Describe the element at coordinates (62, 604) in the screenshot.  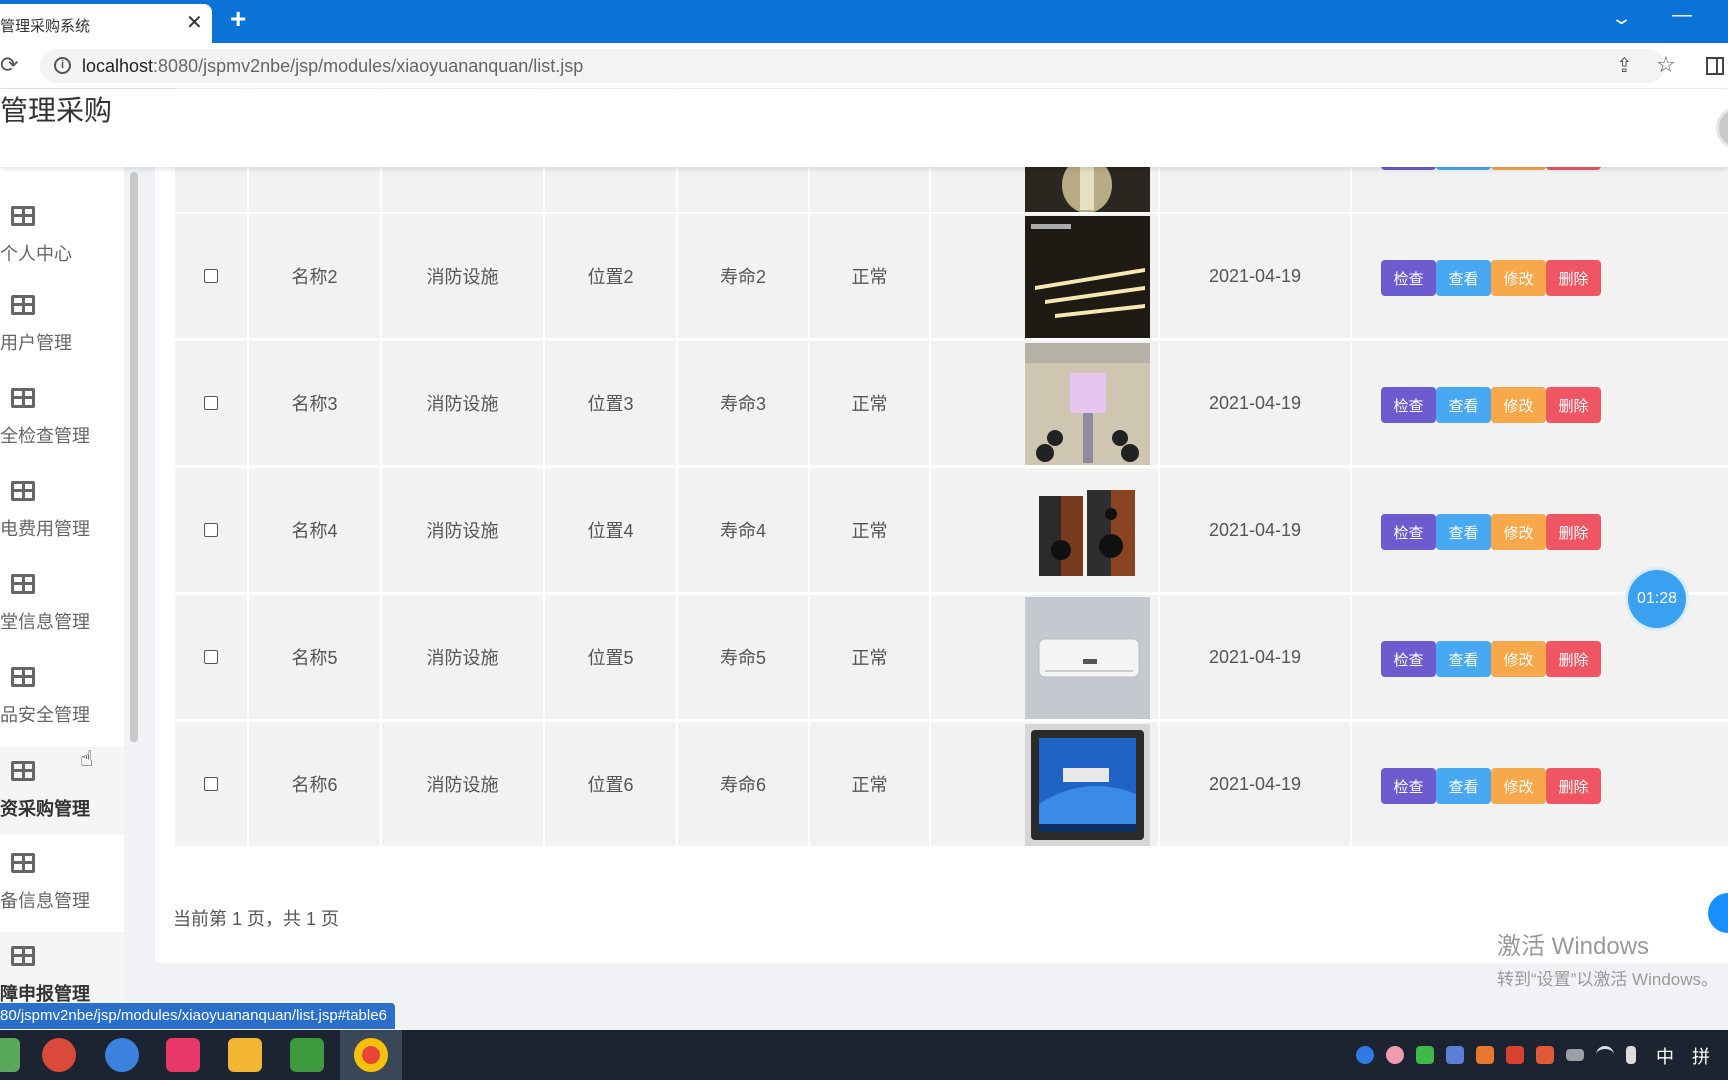
I see `sidebar-item-canteen-info: 堂信息管理` at that location.